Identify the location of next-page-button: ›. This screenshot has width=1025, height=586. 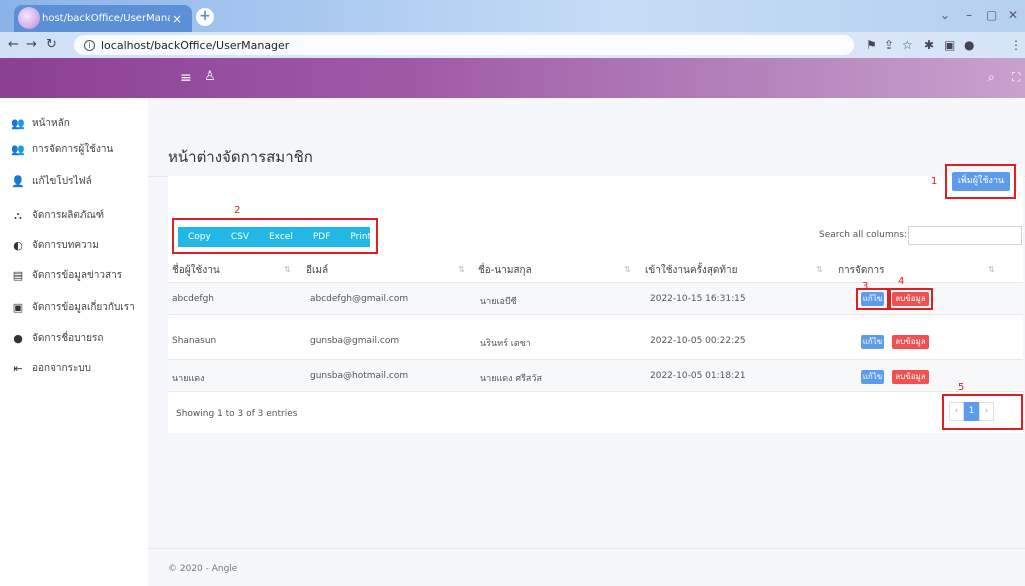
(986, 411).